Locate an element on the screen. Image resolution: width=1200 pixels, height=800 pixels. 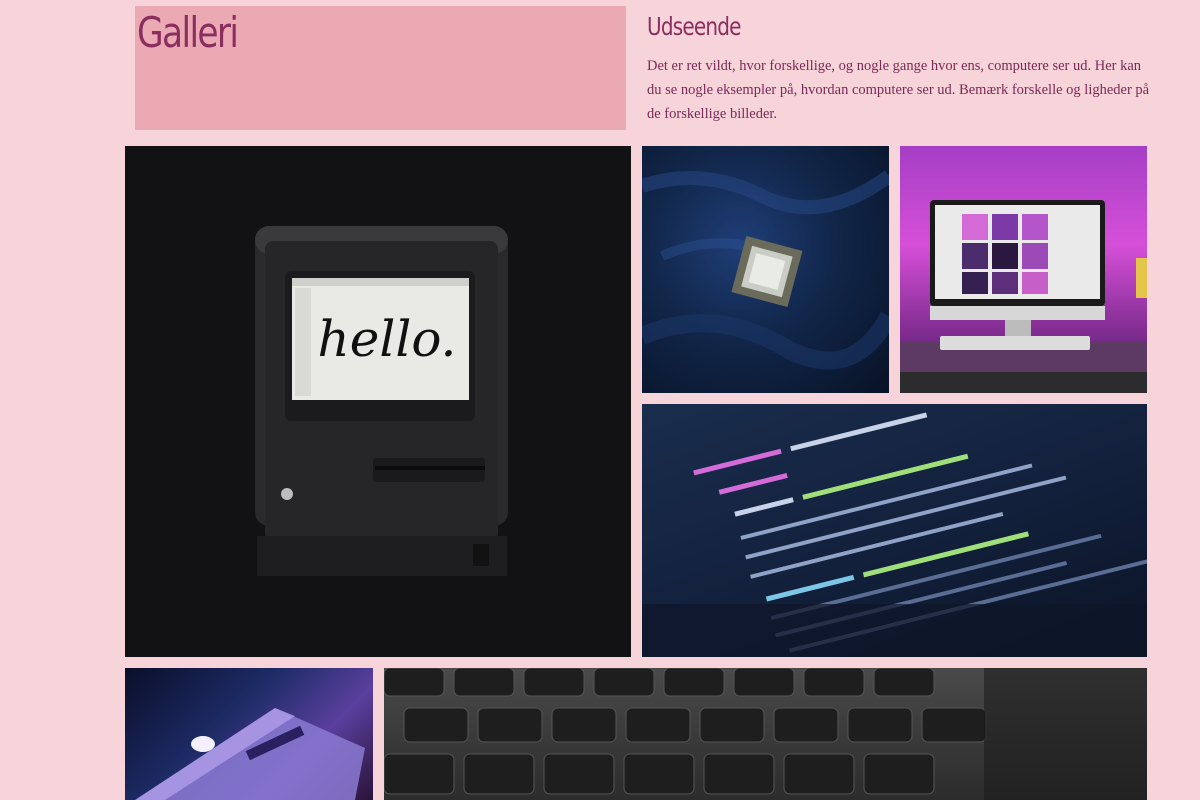
gallery-image-code-screen is located at coordinates (894, 530).